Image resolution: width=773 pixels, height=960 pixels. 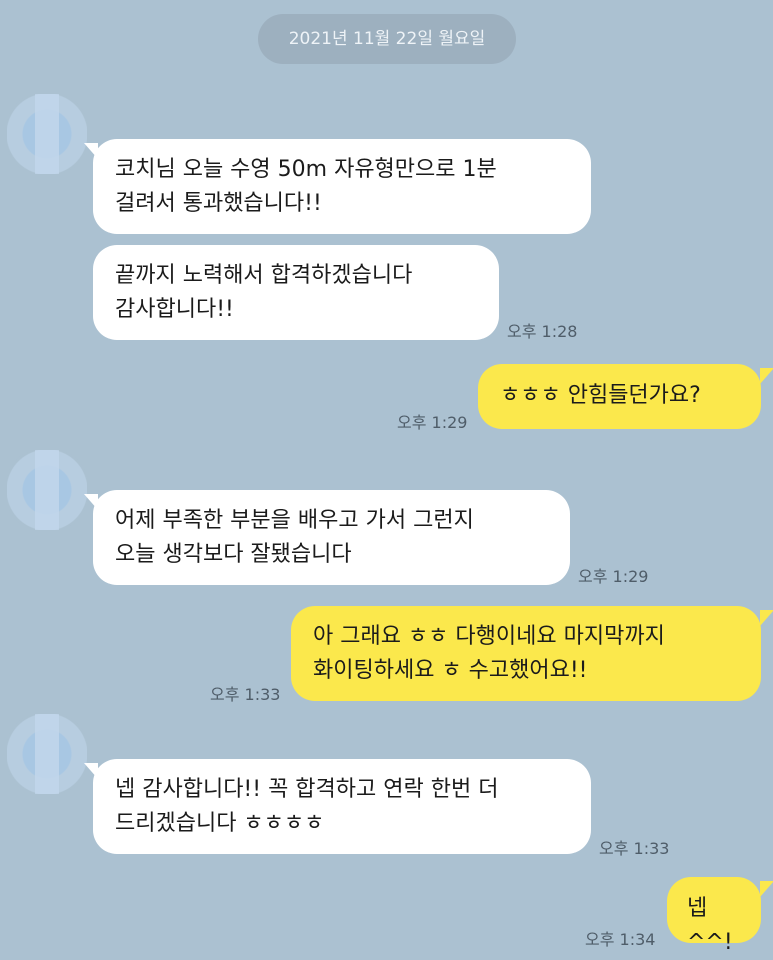 What do you see at coordinates (296, 292) in the screenshot?
I see `message-bubble-incoming: 끝까지 노력해서 합격하겠습니다 감사합니다!!` at bounding box center [296, 292].